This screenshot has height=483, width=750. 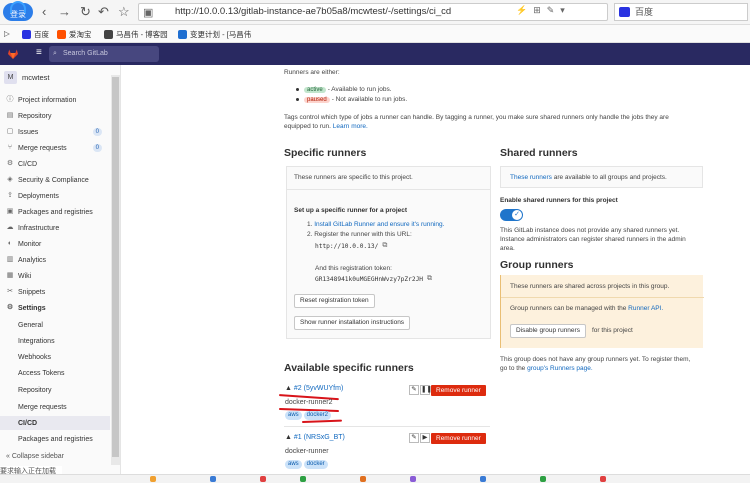 What do you see at coordinates (560, 368) in the screenshot?
I see `group-runners-page-link: group's Runners page.` at bounding box center [560, 368].